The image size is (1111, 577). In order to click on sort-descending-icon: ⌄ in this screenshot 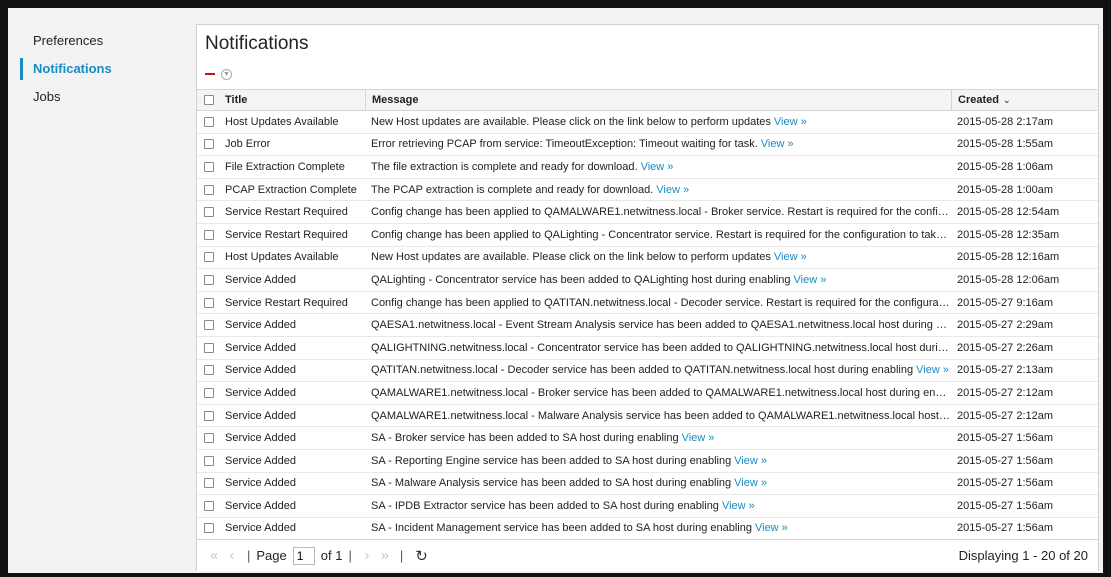, I will do `click(1006, 99)`.